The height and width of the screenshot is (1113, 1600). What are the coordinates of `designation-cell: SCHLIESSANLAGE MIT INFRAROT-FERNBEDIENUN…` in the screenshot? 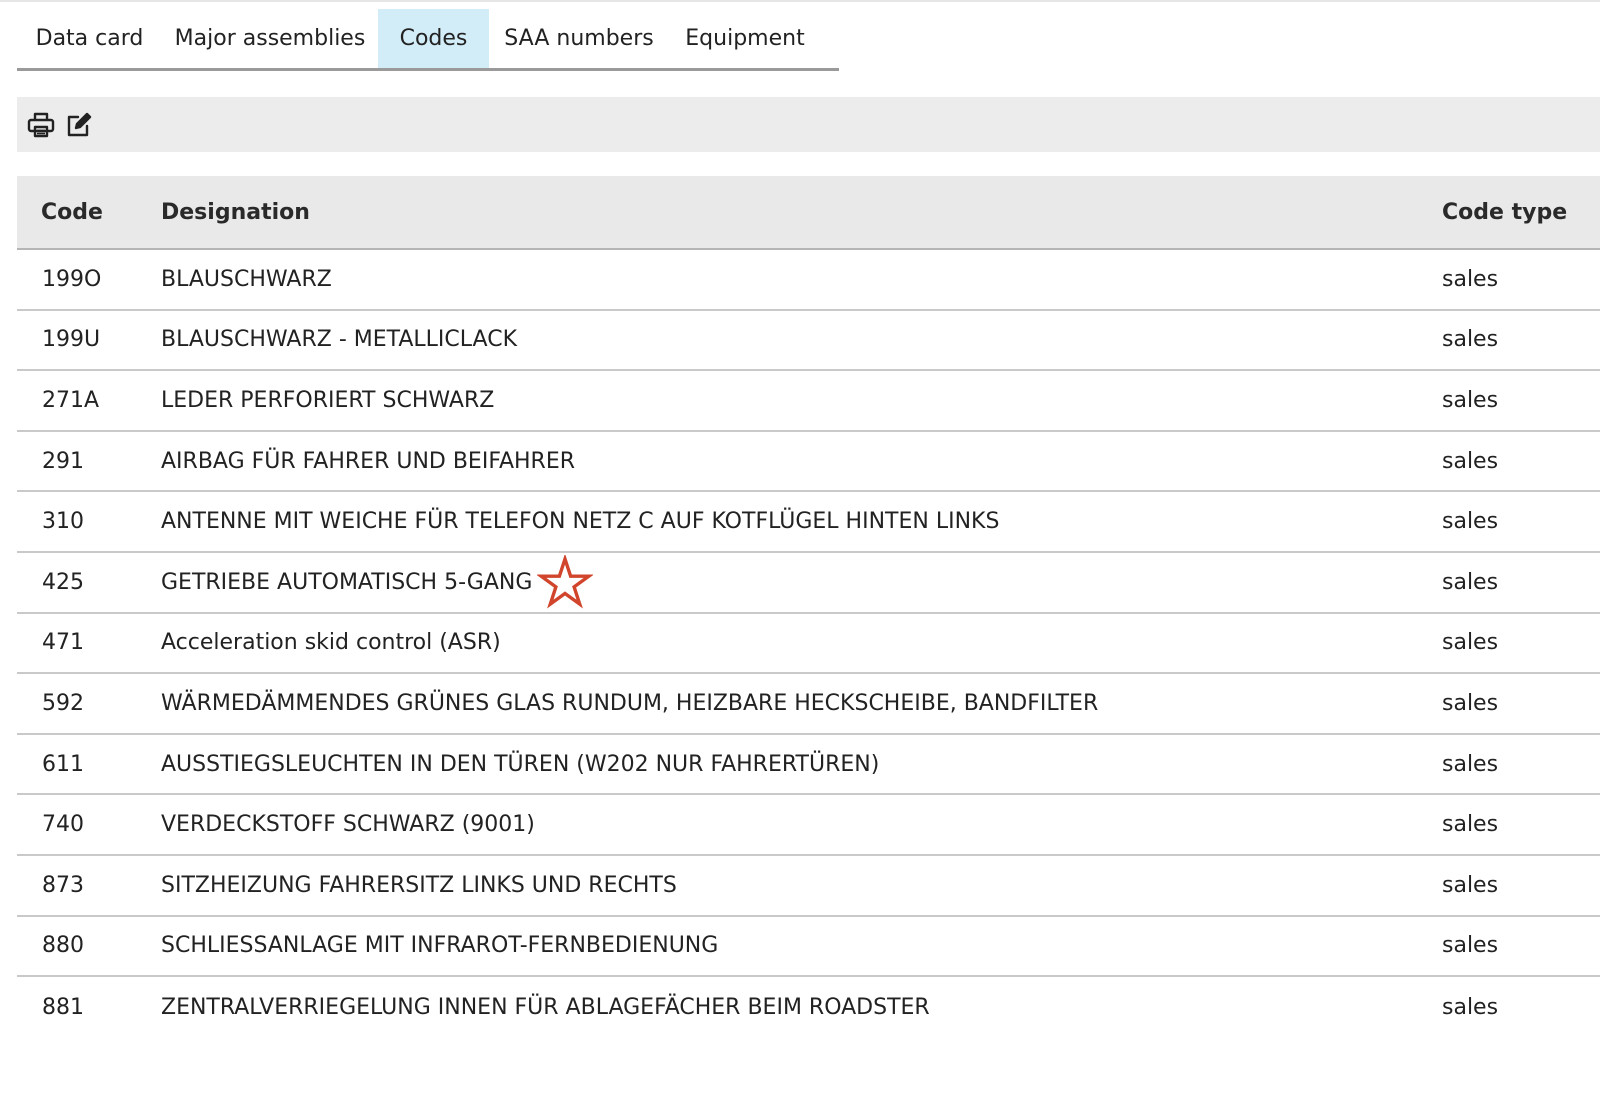 It's located at (440, 946).